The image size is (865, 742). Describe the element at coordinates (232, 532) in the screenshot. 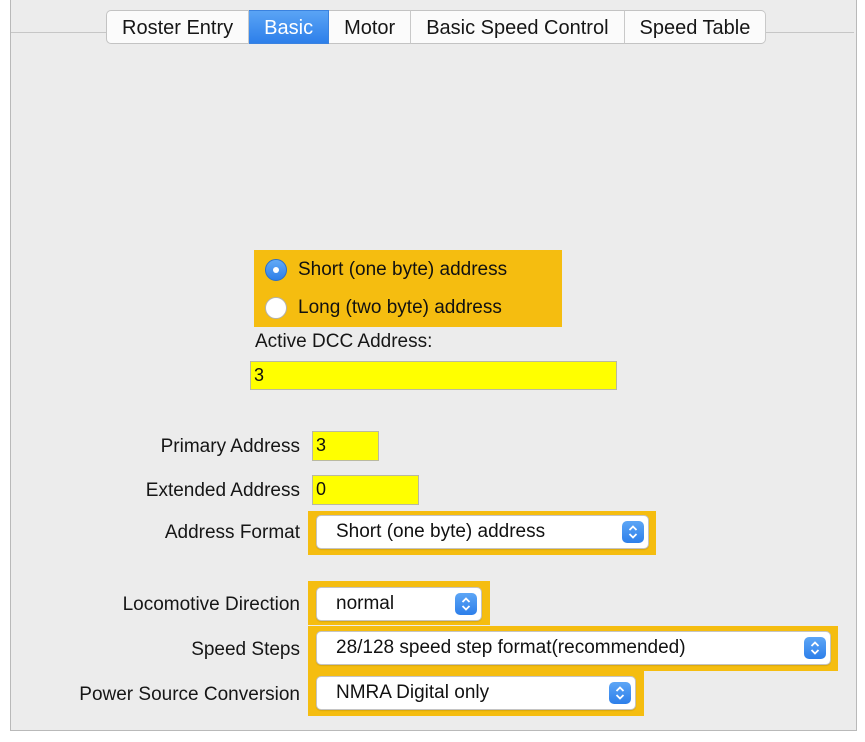

I see `address-format-label: Address Format` at that location.